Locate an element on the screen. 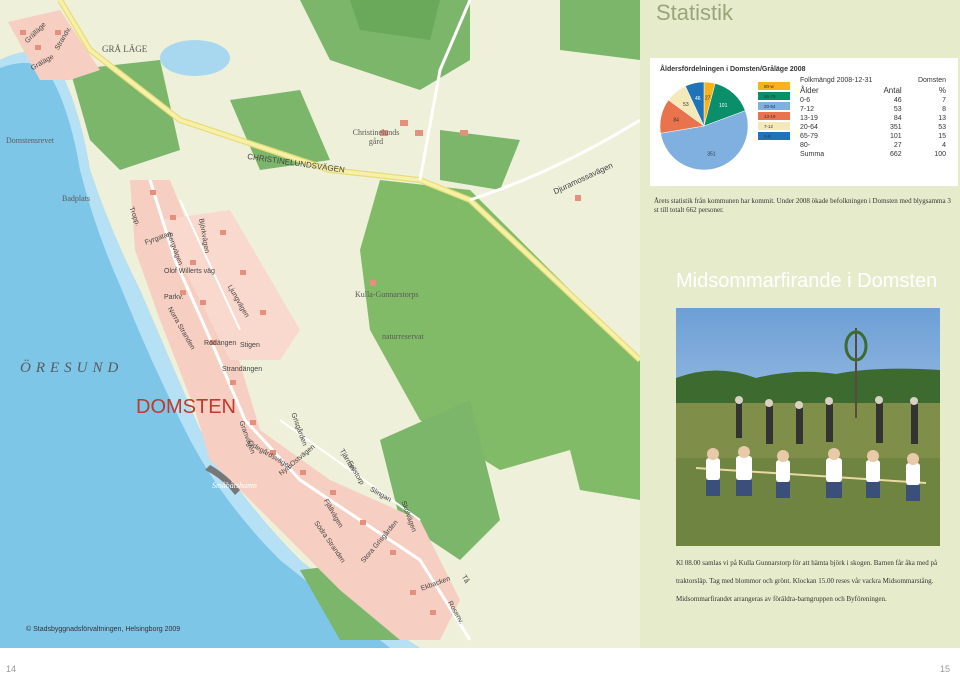 The image size is (960, 674). street-label: Strandängen is located at coordinates (242, 369).